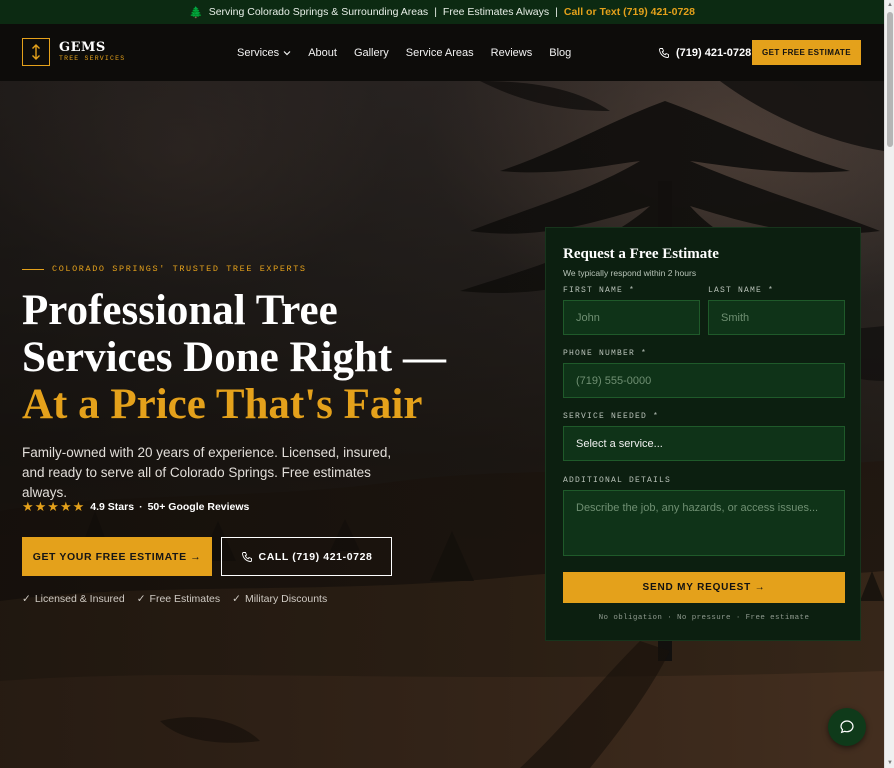 The width and height of the screenshot is (894, 768). I want to click on headline-line-1: Professional Tree, so click(180, 310).